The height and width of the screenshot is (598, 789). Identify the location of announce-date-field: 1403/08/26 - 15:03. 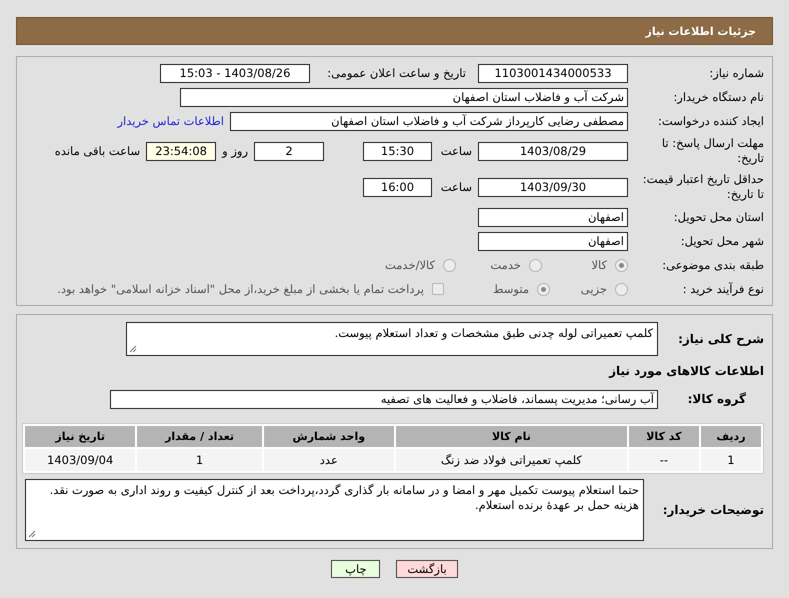
(235, 73).